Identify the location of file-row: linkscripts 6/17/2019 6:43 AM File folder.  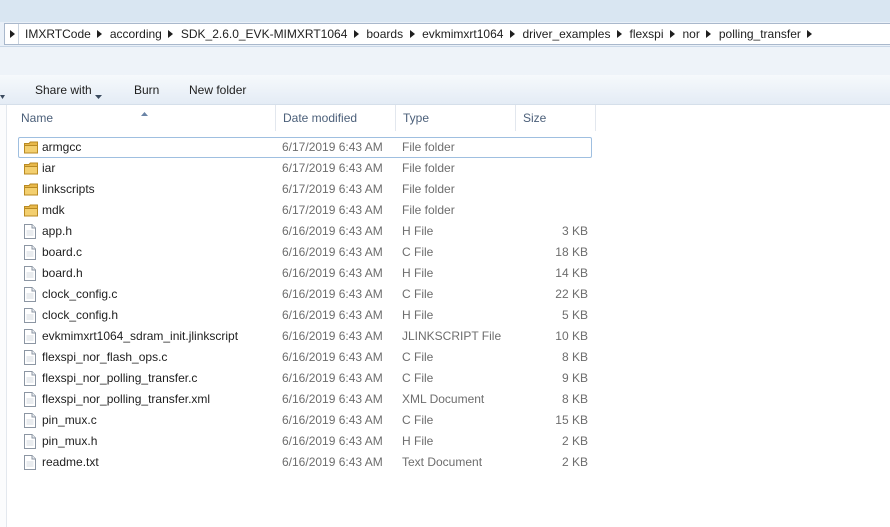
(305, 189).